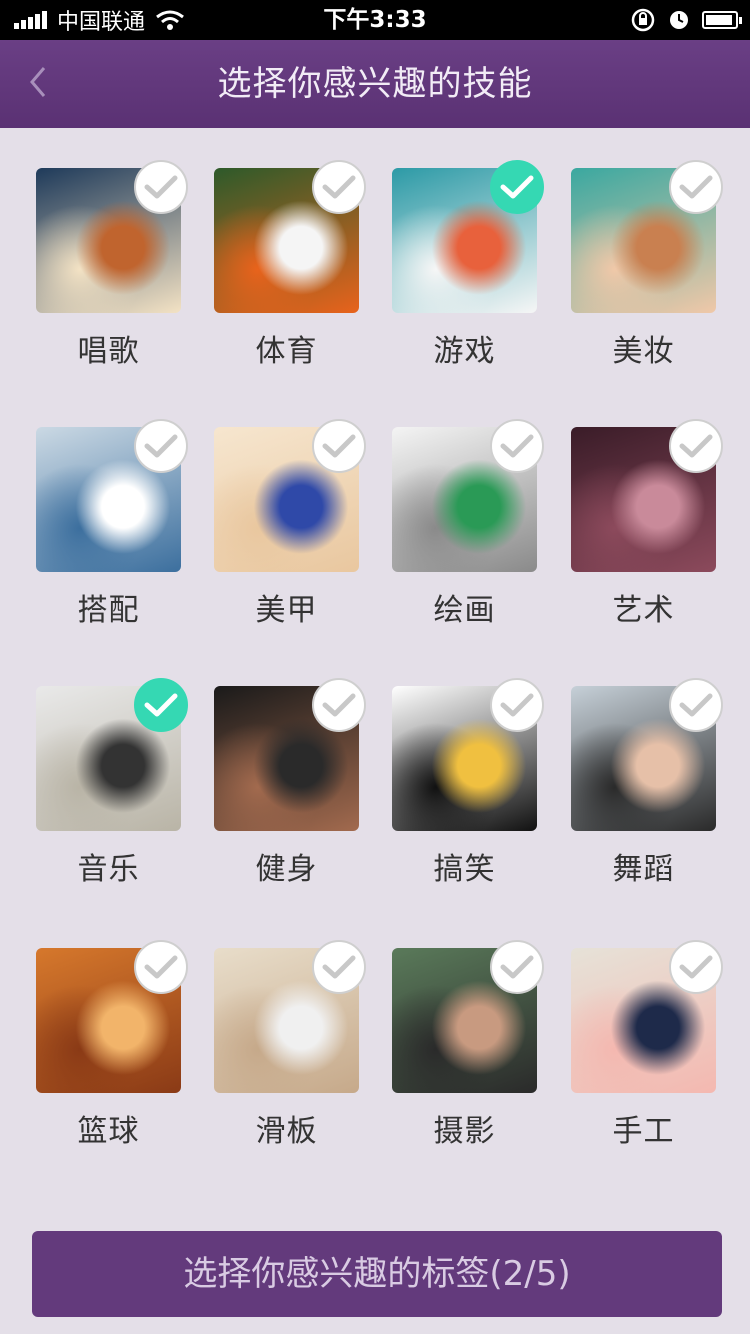  Describe the element at coordinates (126, 507) in the screenshot. I see `skill-tile: 搭配` at that location.